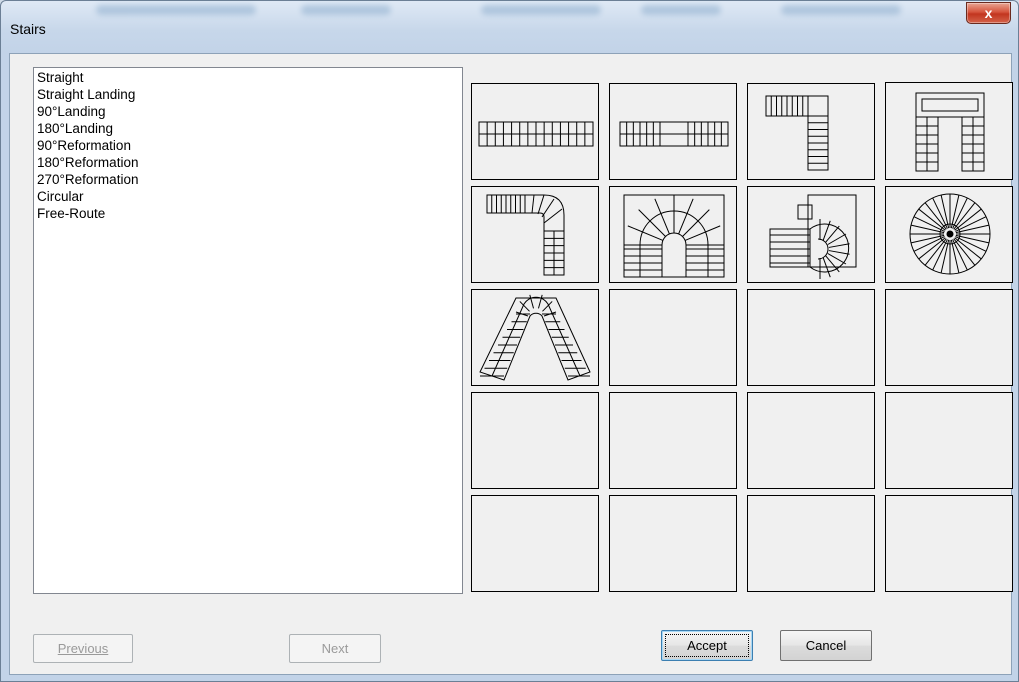 The height and width of the screenshot is (682, 1019). I want to click on preview-90-landing, so click(811, 131).